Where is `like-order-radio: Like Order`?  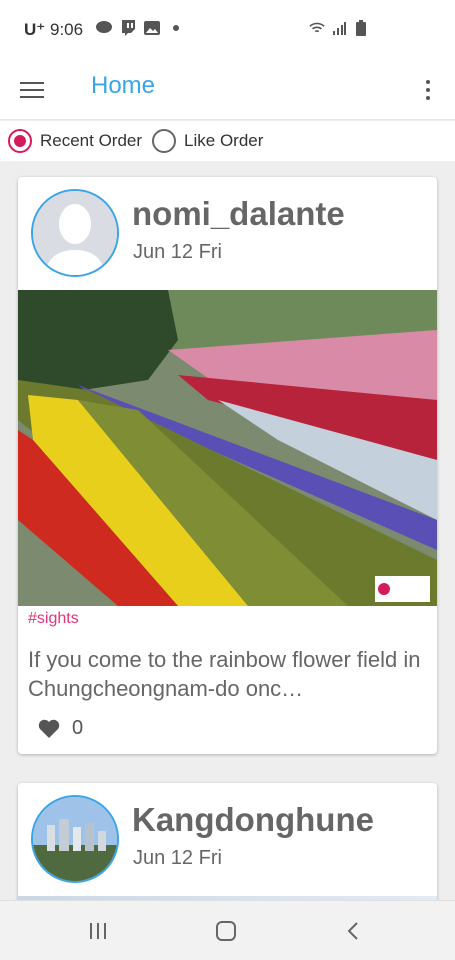 like-order-radio: Like Order is located at coordinates (207, 141).